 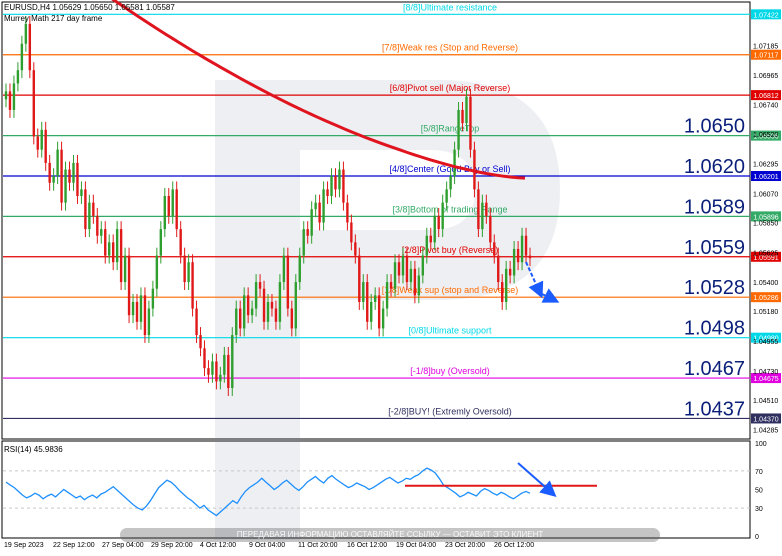 What do you see at coordinates (24, 545) in the screenshot?
I see `time-axis-label: 19 Sep 2023` at bounding box center [24, 545].